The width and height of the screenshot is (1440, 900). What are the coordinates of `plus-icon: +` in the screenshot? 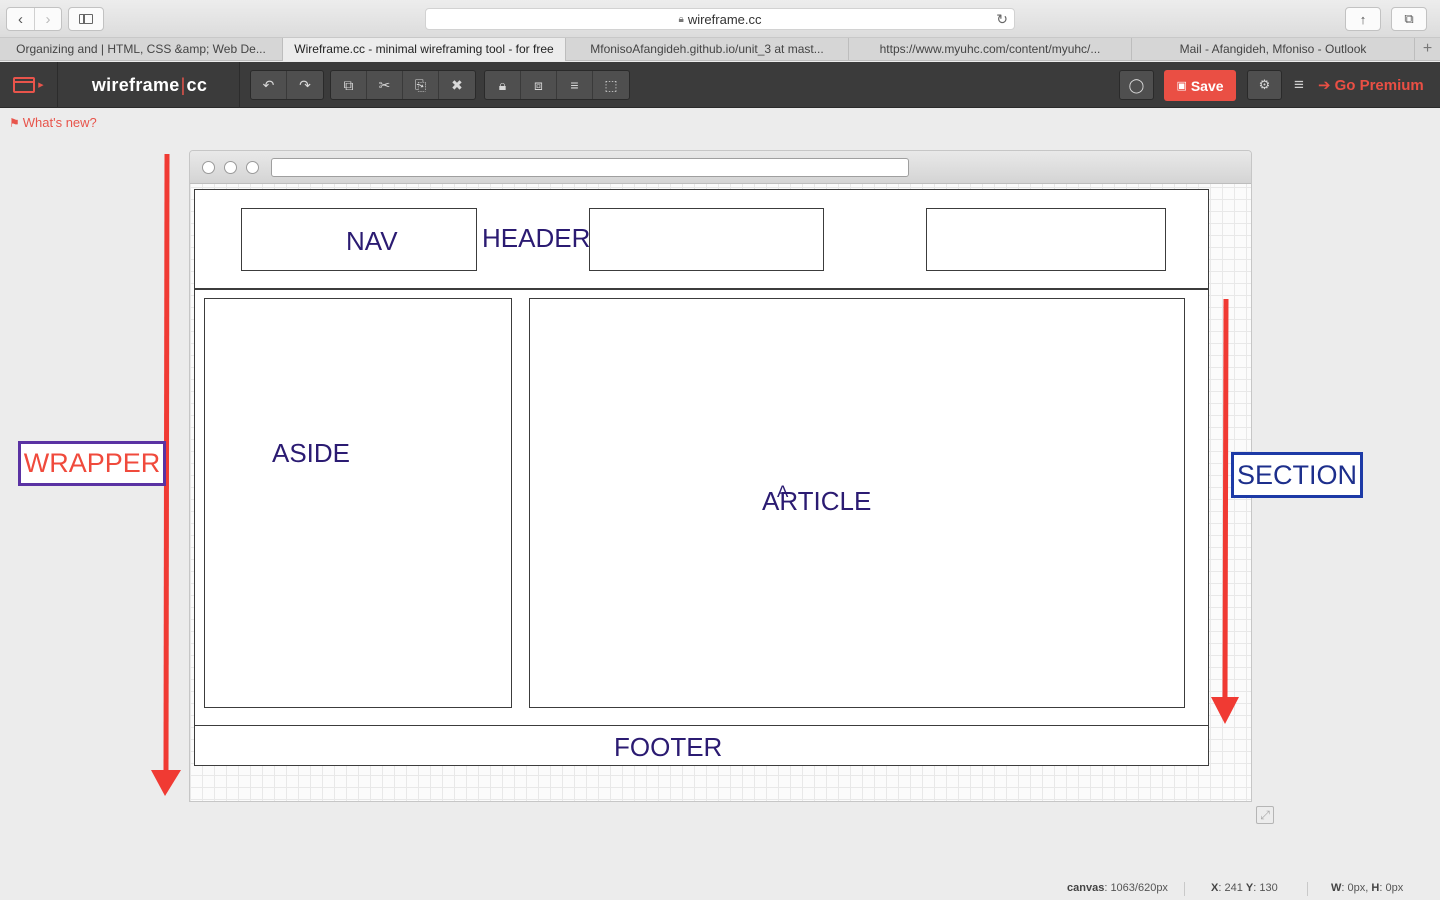 It's located at (1427, 48).